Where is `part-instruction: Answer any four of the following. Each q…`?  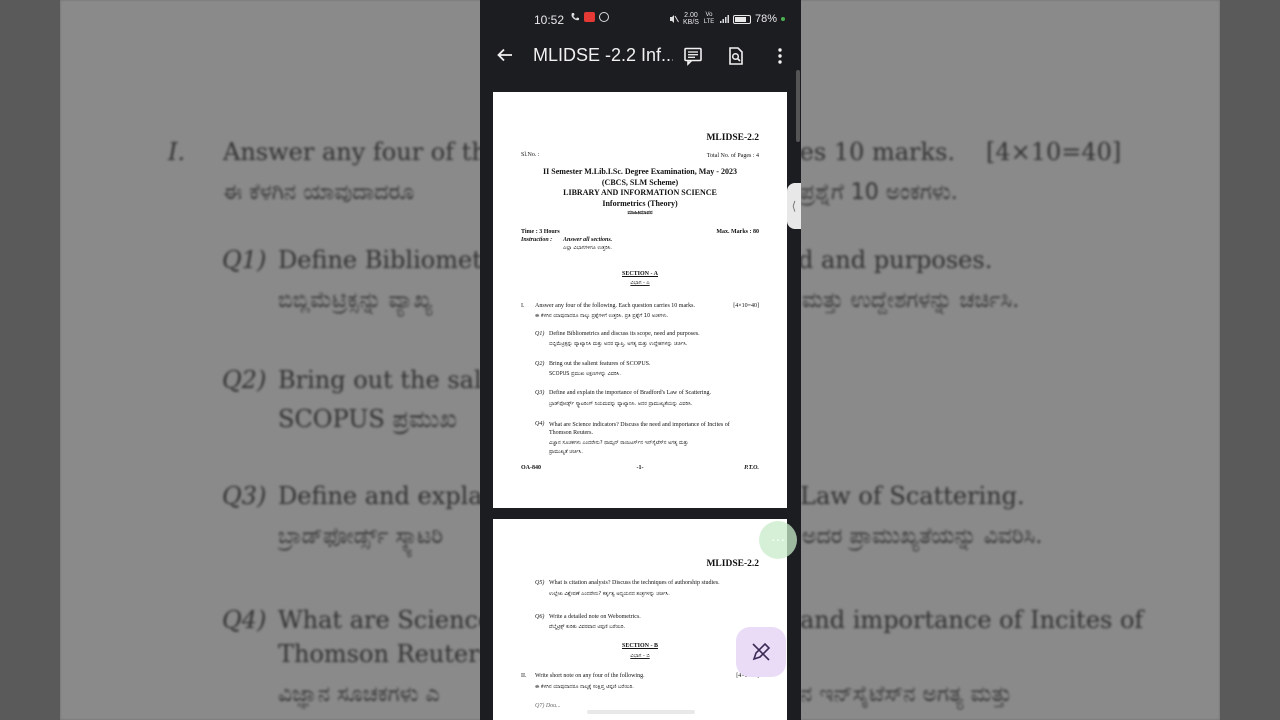
part-instruction: Answer any four of the following. Each q… is located at coordinates (615, 306).